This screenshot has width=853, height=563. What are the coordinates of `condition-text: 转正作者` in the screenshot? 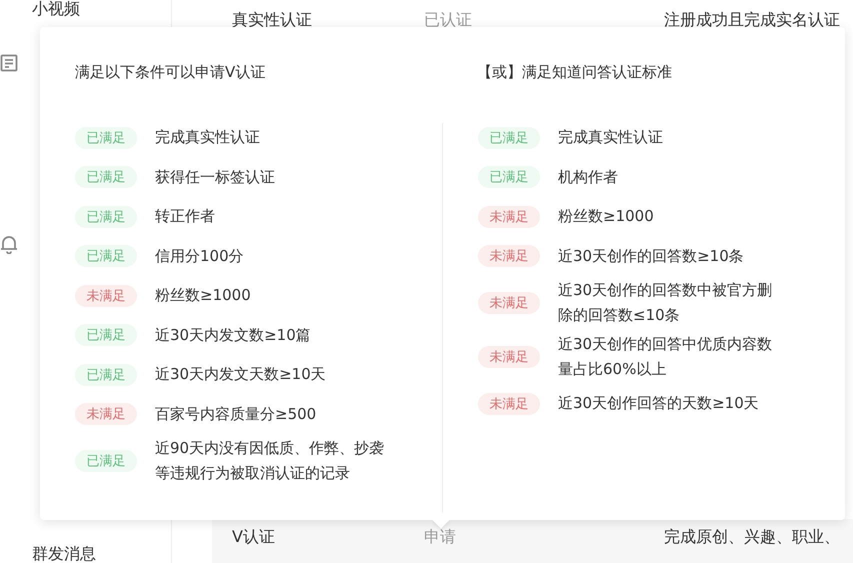 It's located at (185, 217).